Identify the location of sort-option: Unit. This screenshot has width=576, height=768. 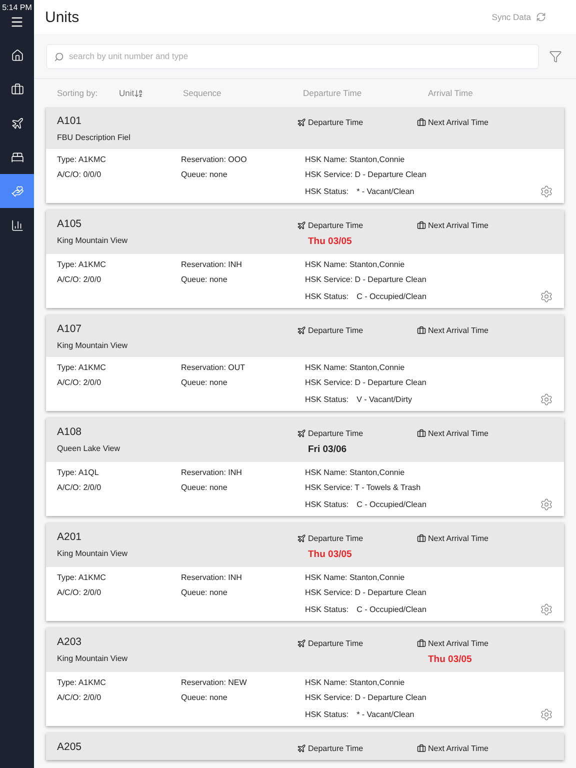
(151, 93).